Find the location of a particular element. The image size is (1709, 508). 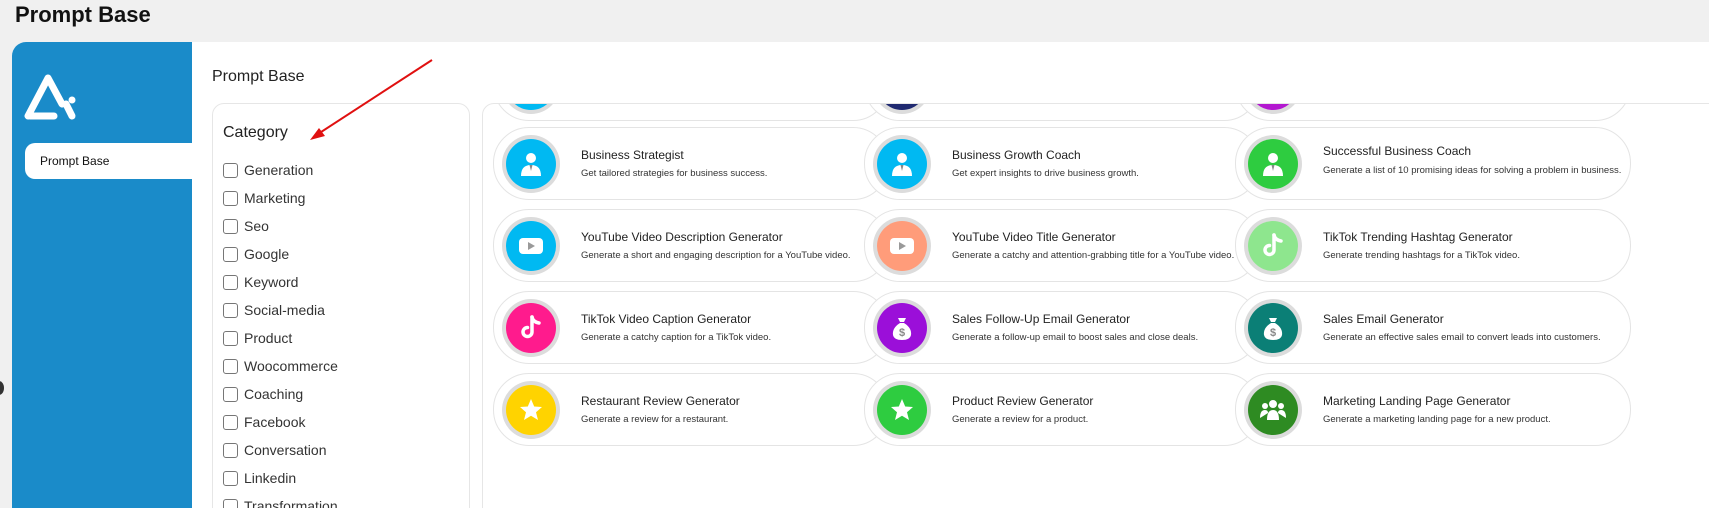

category-item-conversation: Conversation is located at coordinates (280, 450).